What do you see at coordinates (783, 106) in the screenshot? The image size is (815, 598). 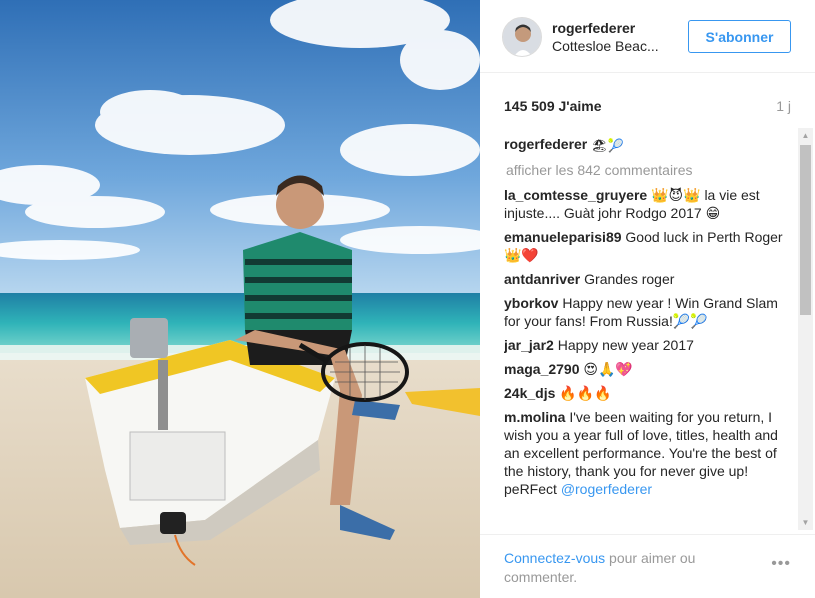 I see `post-time: 1 j` at bounding box center [783, 106].